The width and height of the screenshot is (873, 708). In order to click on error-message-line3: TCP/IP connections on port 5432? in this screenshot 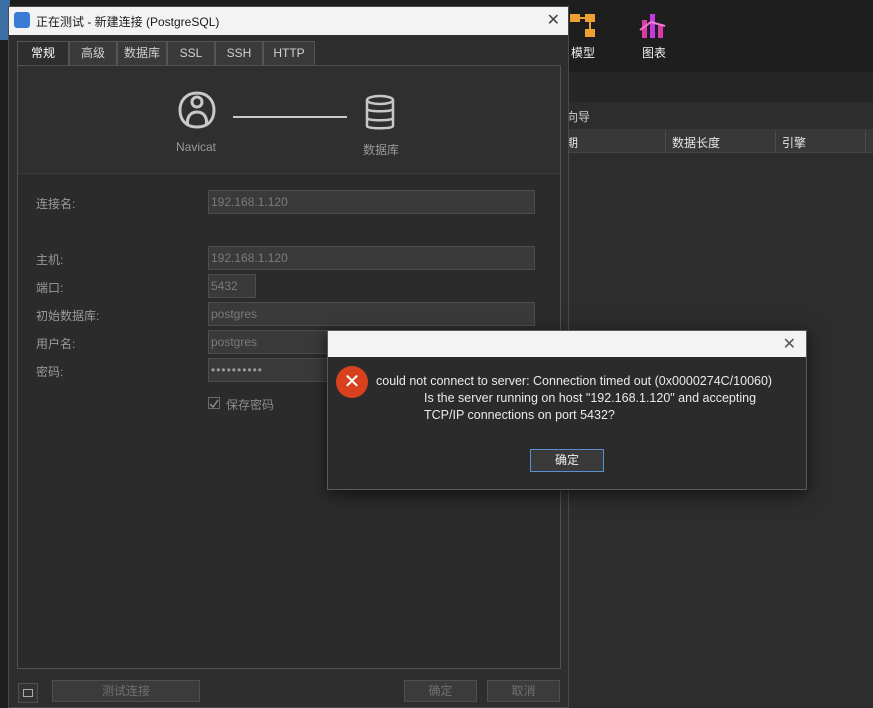, I will do `click(519, 415)`.